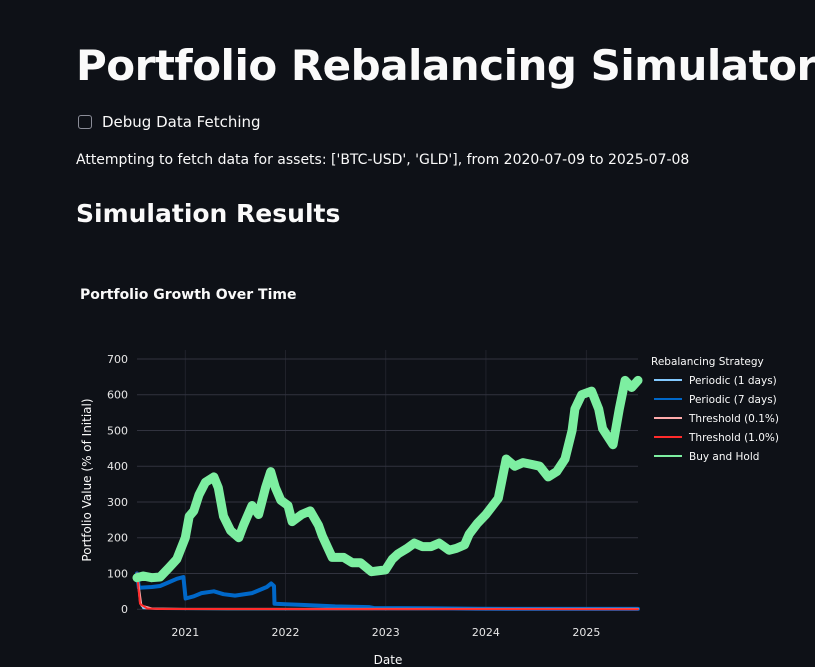 The width and height of the screenshot is (815, 667). Describe the element at coordinates (117, 573) in the screenshot. I see `y-tick-label: 100` at that location.